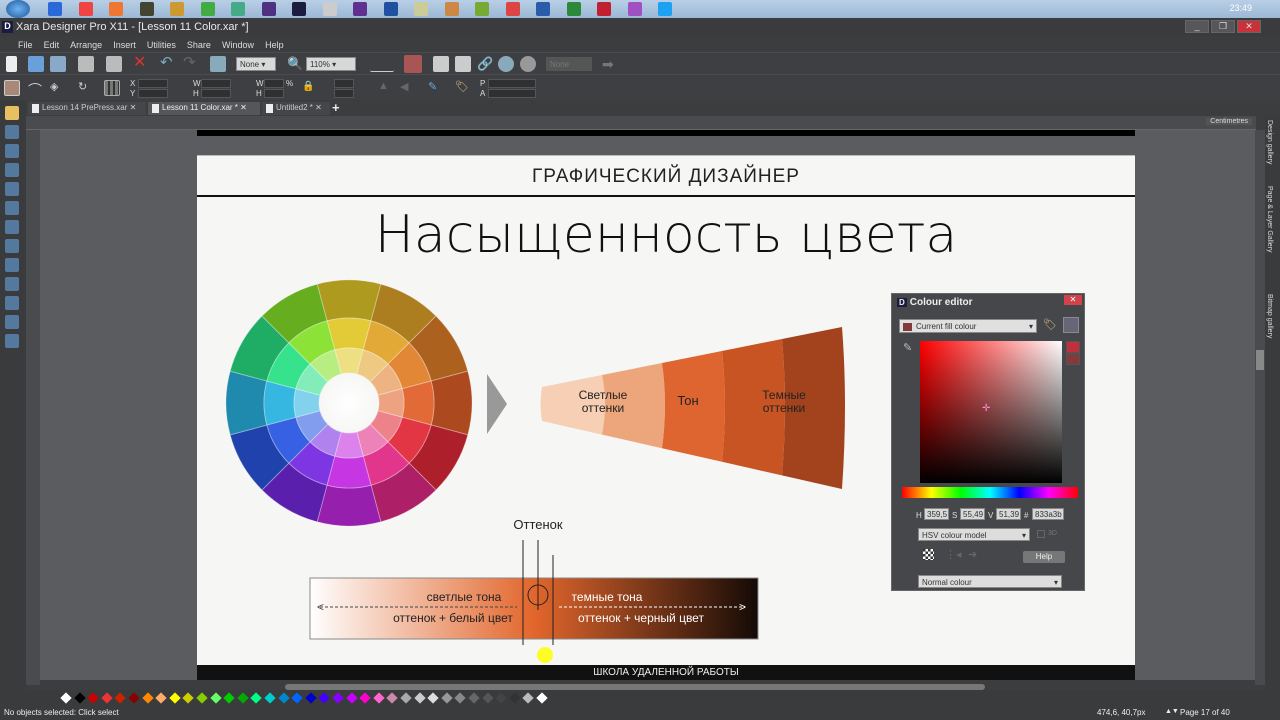  I want to click on colour-picker-menu-icon, so click(1071, 325).